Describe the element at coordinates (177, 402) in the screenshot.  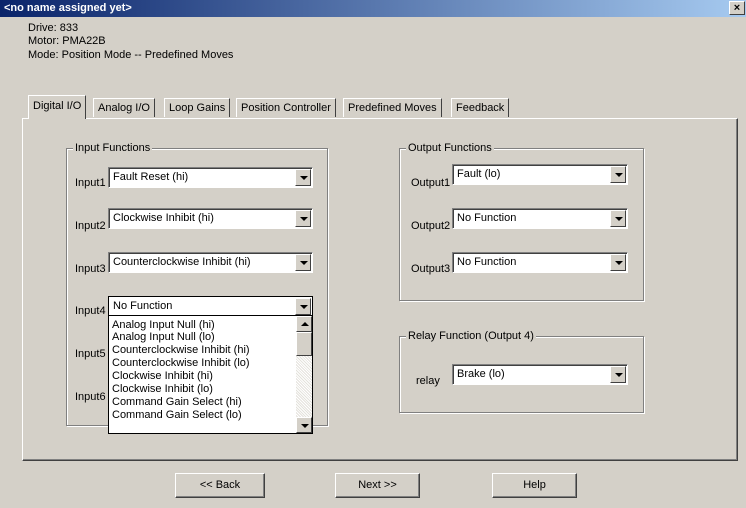
I see `list-item: Command Gain Select (hi)` at that location.